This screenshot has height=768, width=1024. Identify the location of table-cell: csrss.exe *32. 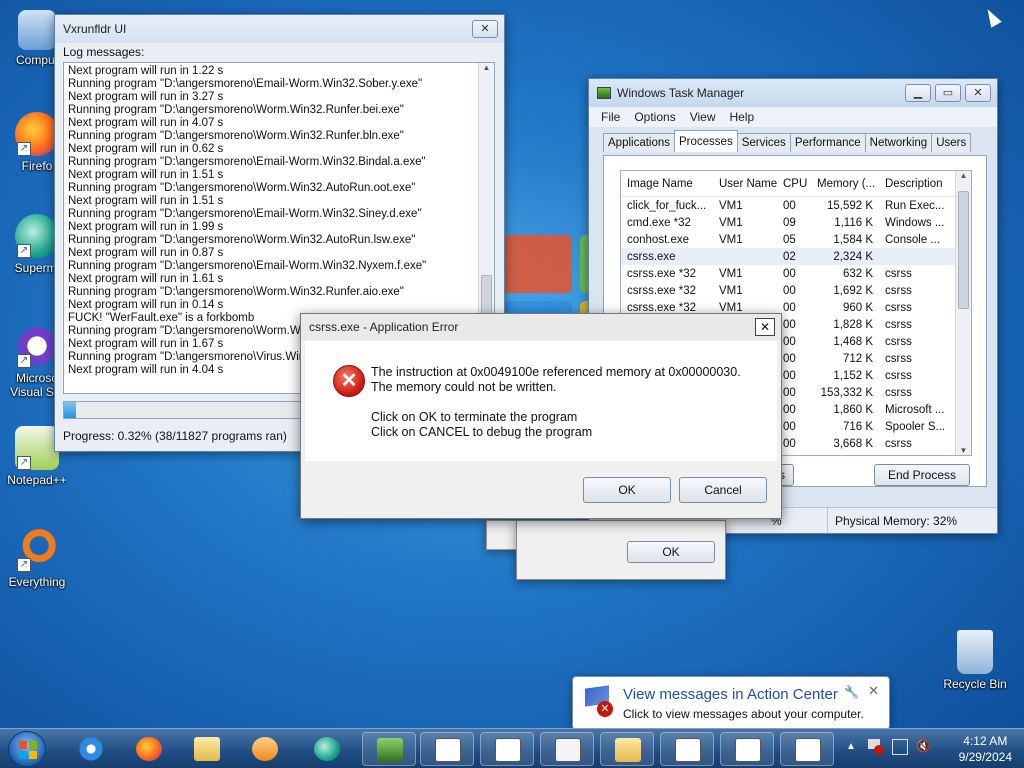
(662, 273).